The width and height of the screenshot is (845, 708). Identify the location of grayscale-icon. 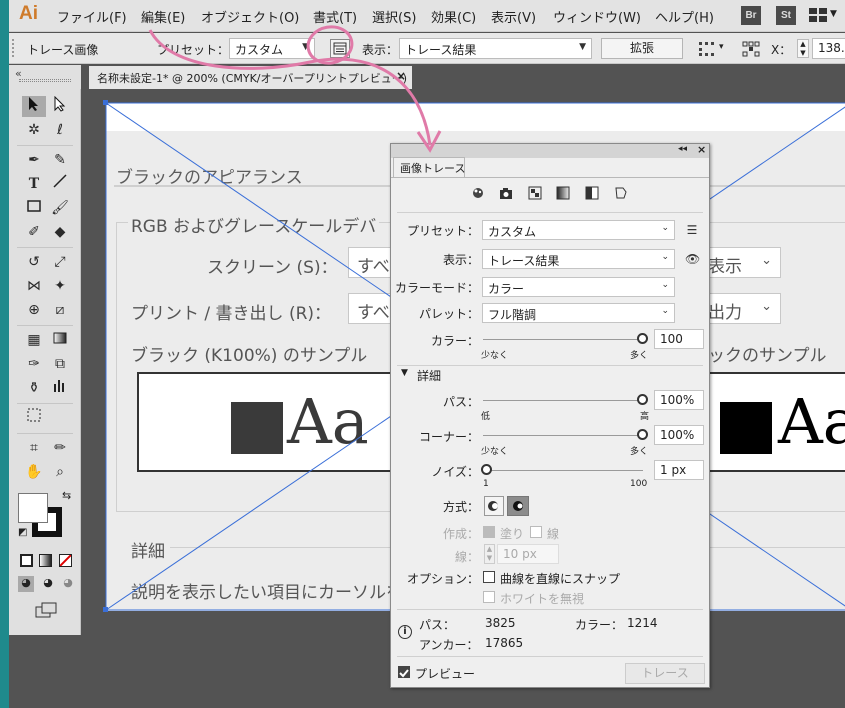
(563, 193).